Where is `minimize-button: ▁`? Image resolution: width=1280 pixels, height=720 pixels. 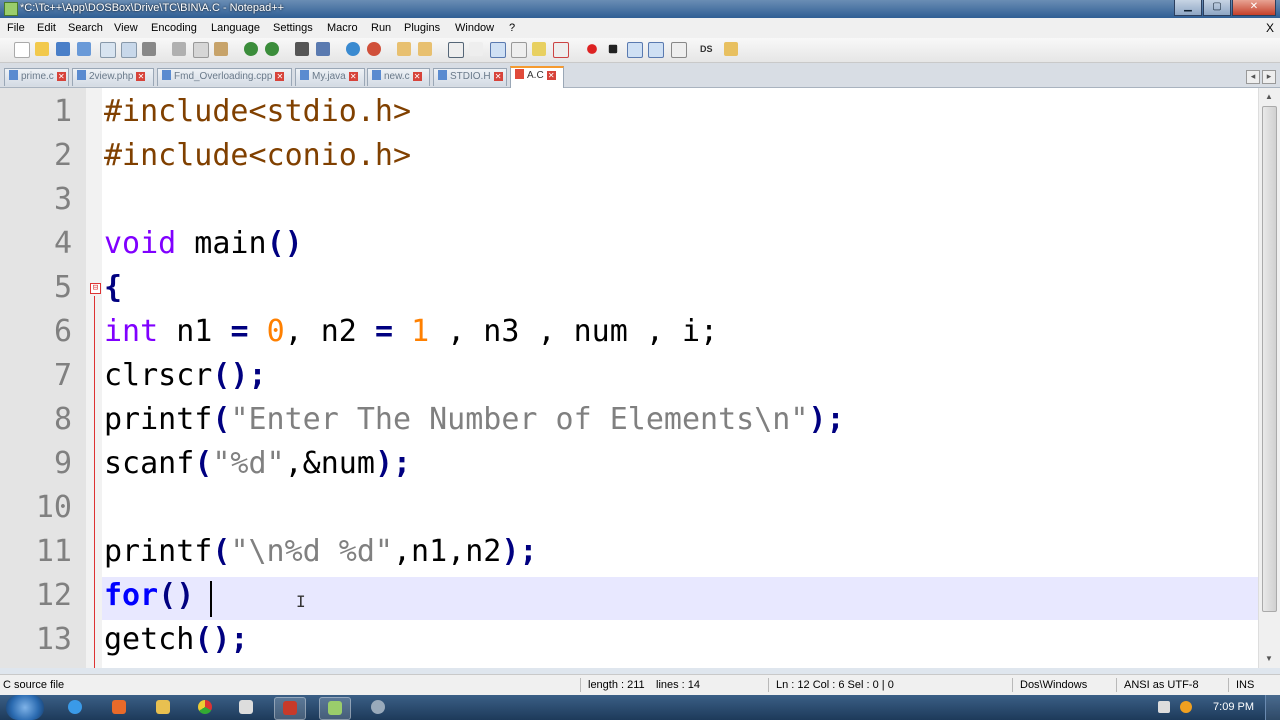 minimize-button: ▁ is located at coordinates (1188, 8).